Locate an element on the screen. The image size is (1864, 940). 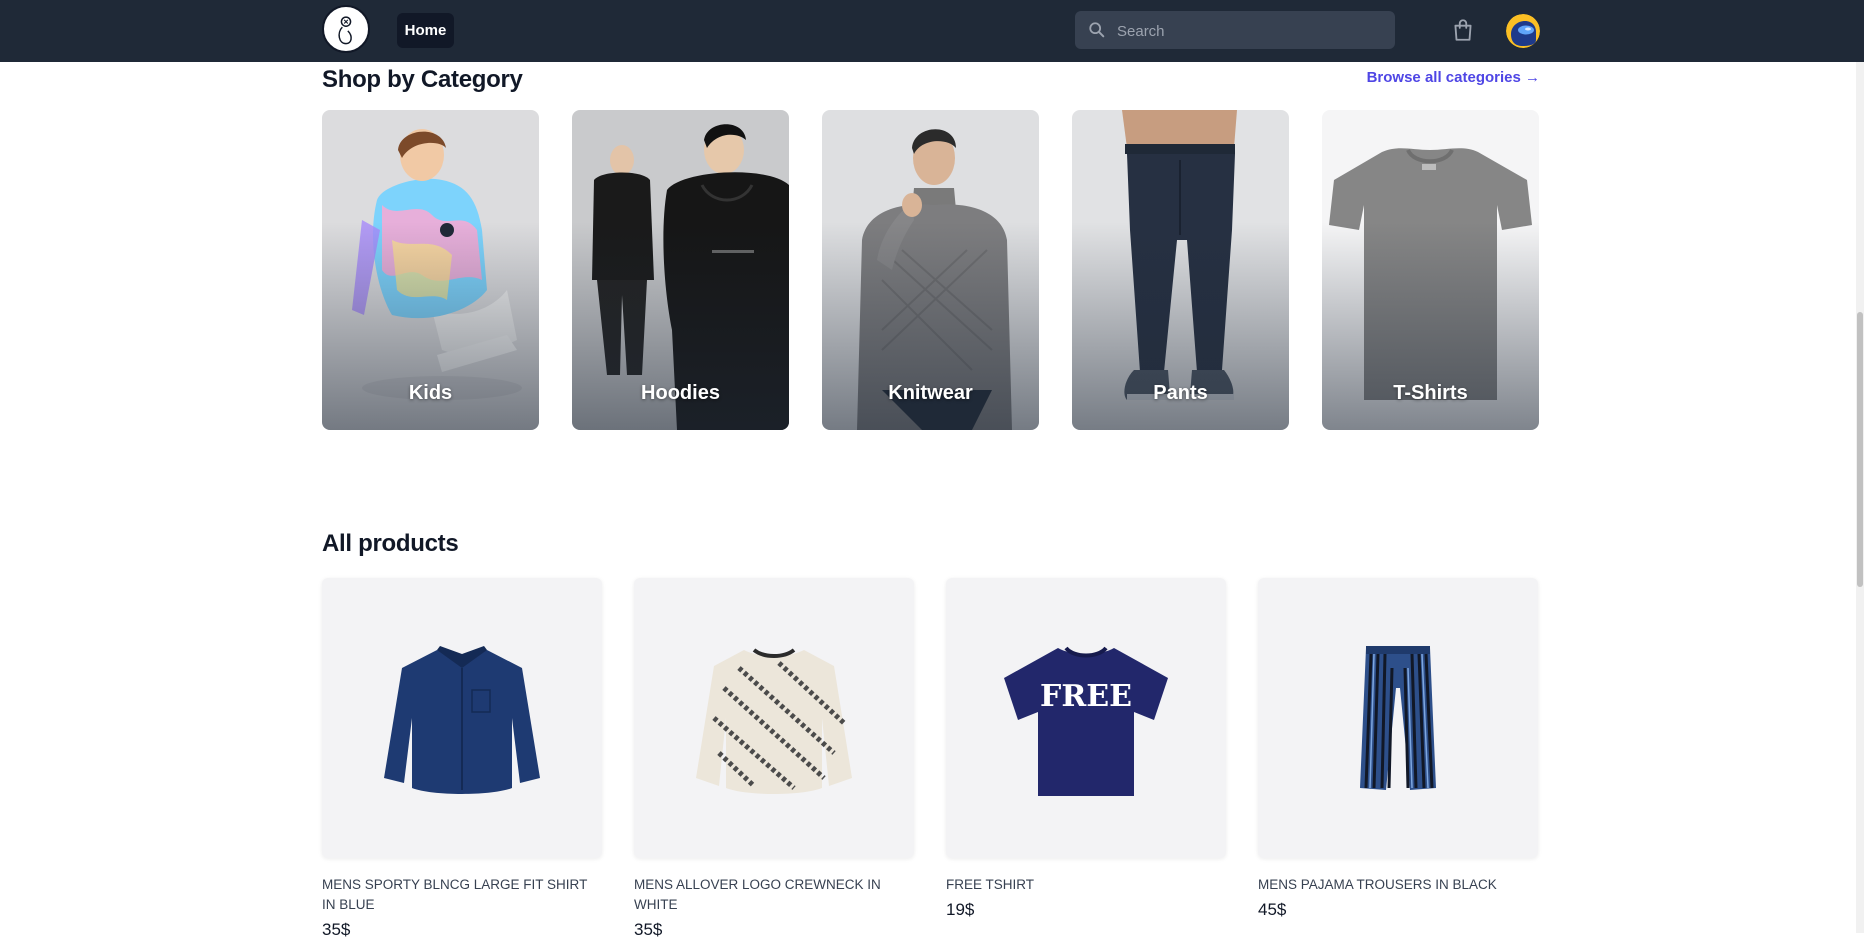
category-section-title: Shop by Category is located at coordinates (422, 79).